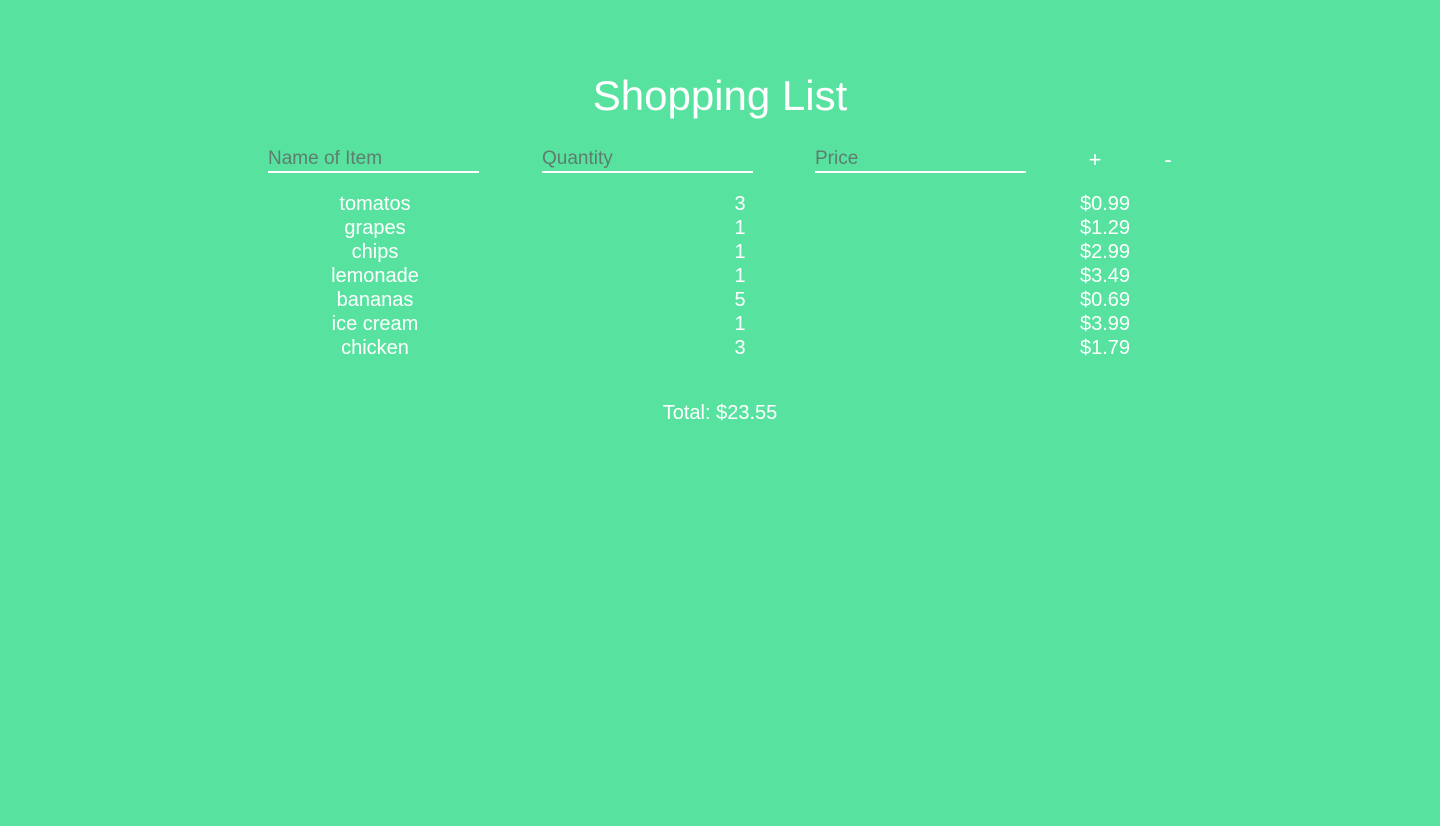  Describe the element at coordinates (1105, 300) in the screenshot. I see `item-price: $0.69` at that location.